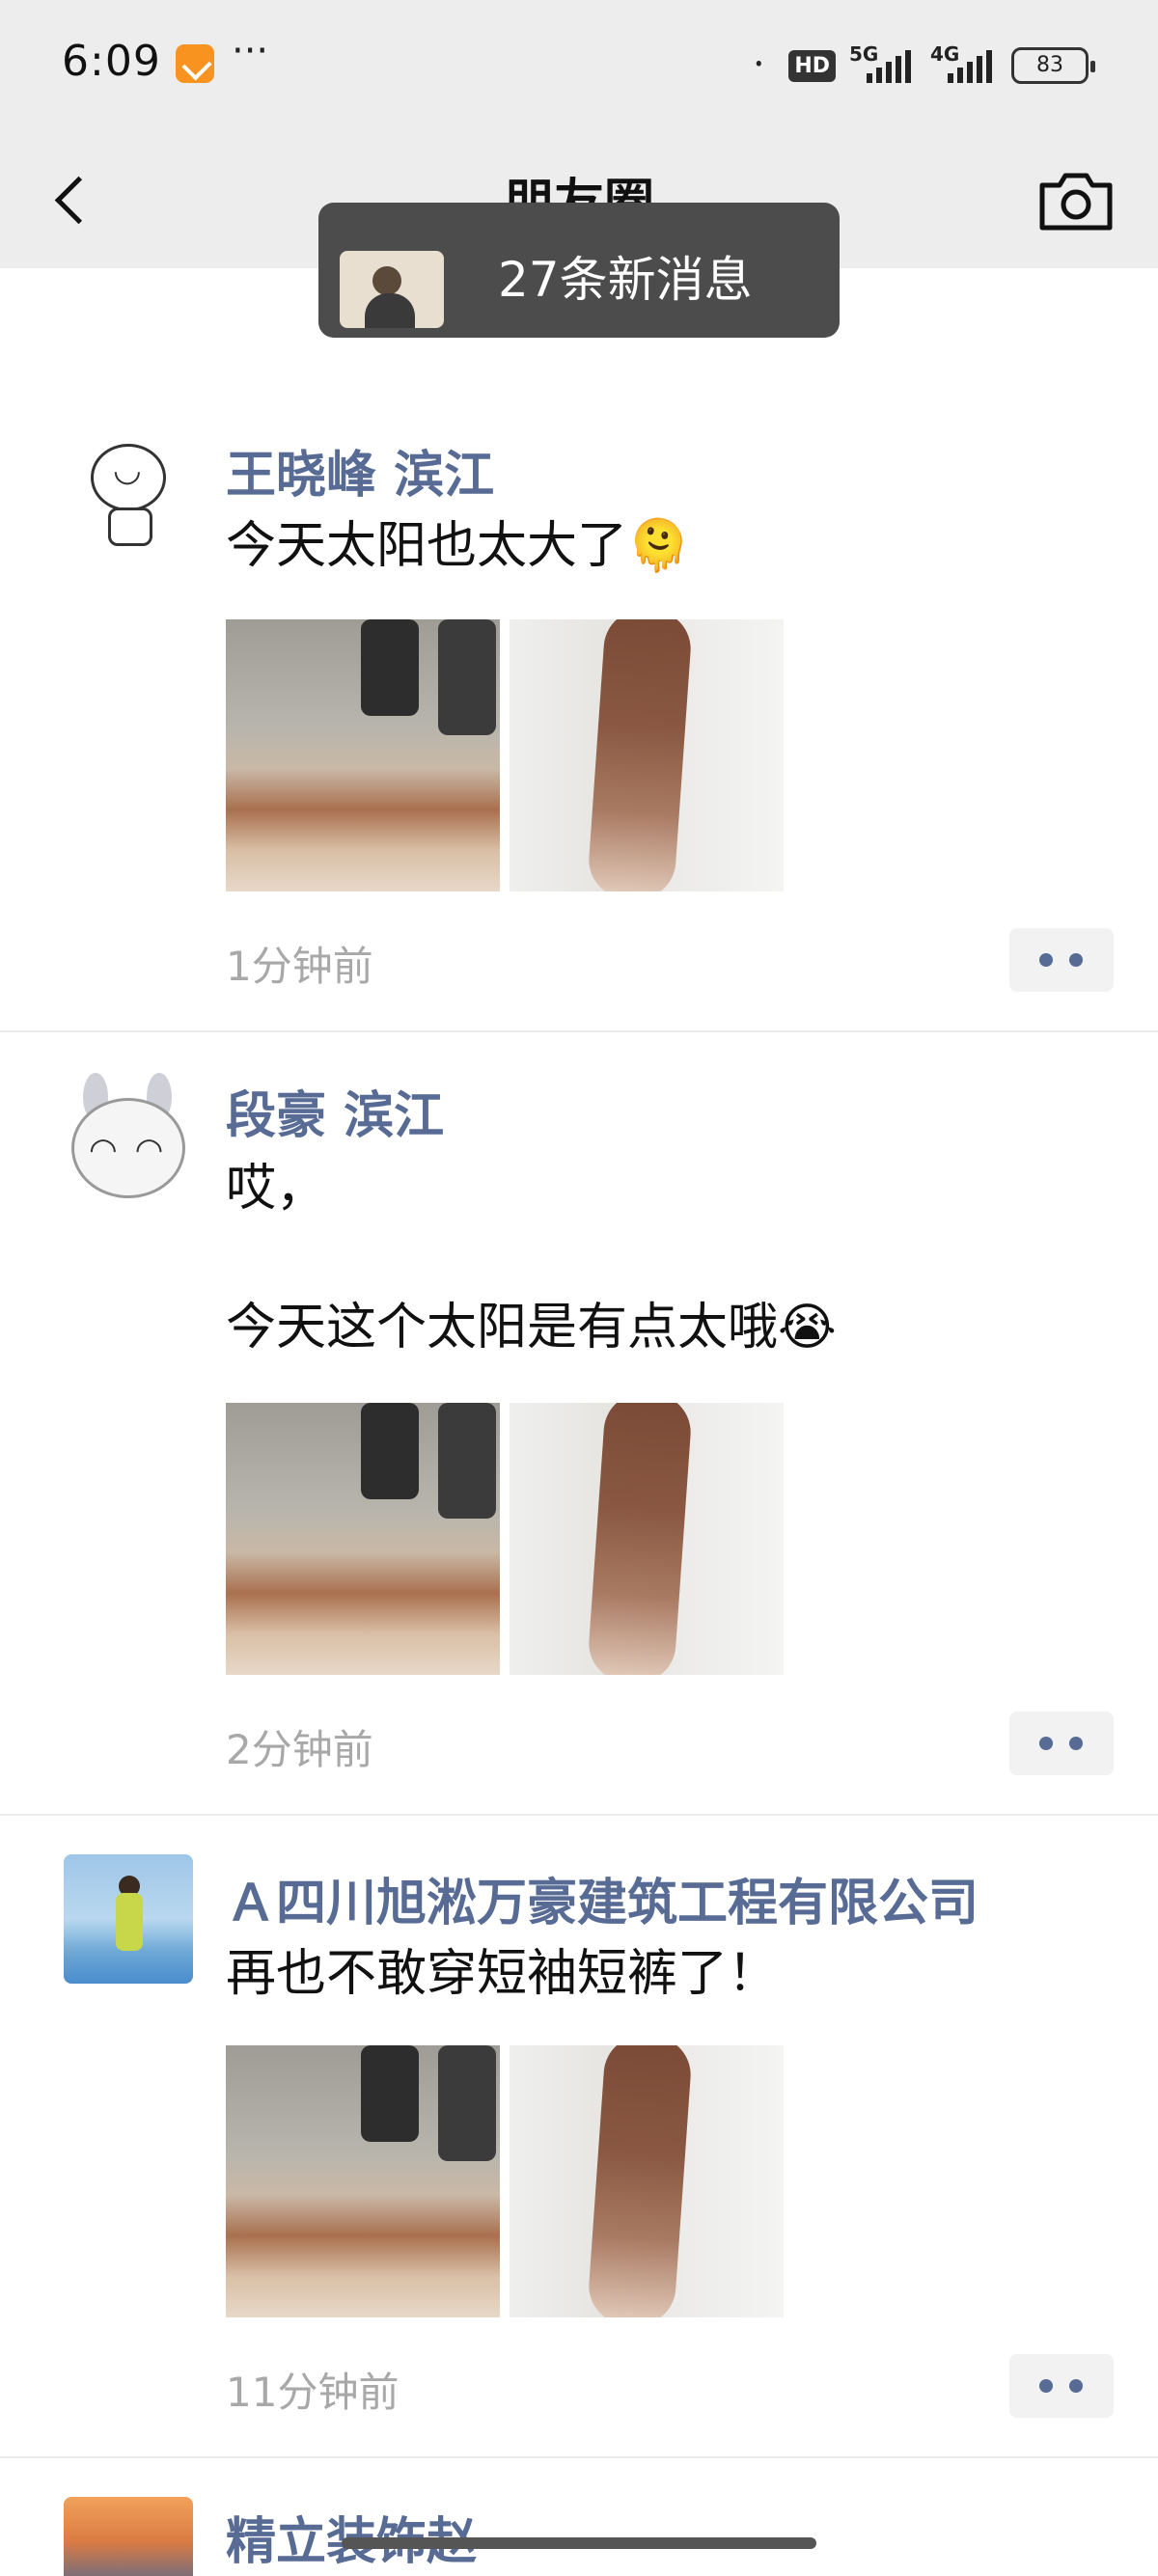 The height and width of the screenshot is (2576, 1158). What do you see at coordinates (111, 61) in the screenshot?
I see `status-time: 6:09` at bounding box center [111, 61].